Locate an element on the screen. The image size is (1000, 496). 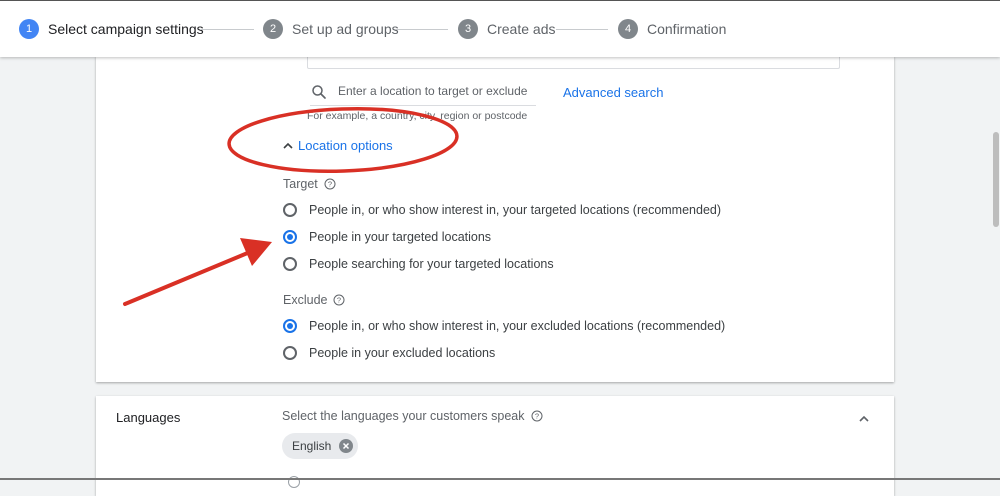
step-label: Create ads is located at coordinates (521, 29).